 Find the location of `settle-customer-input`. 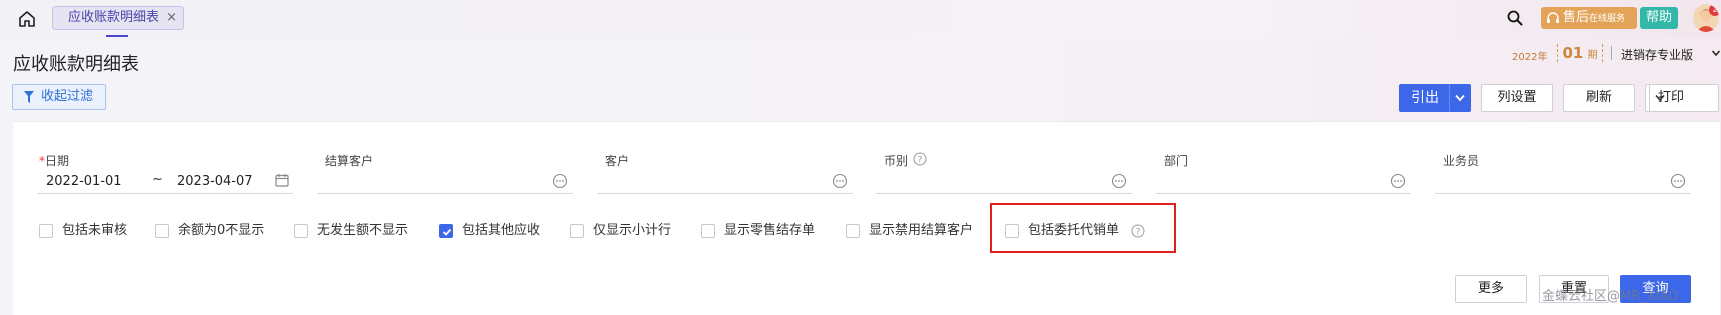

settle-customer-input is located at coordinates (445, 193).